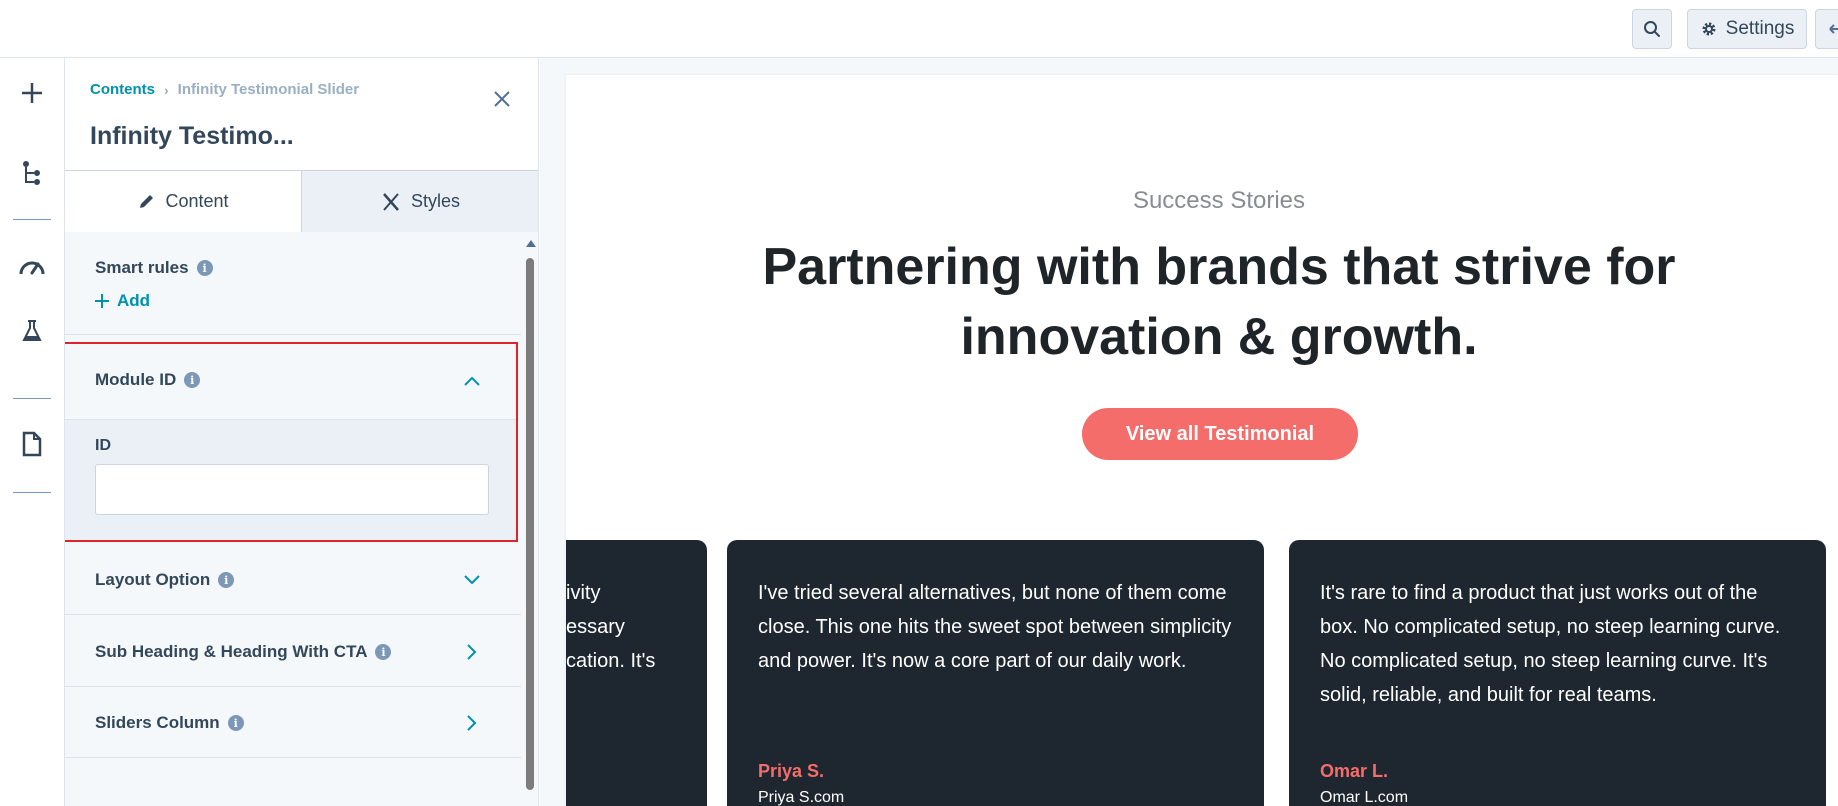  I want to click on layers-button, so click(32, 173).